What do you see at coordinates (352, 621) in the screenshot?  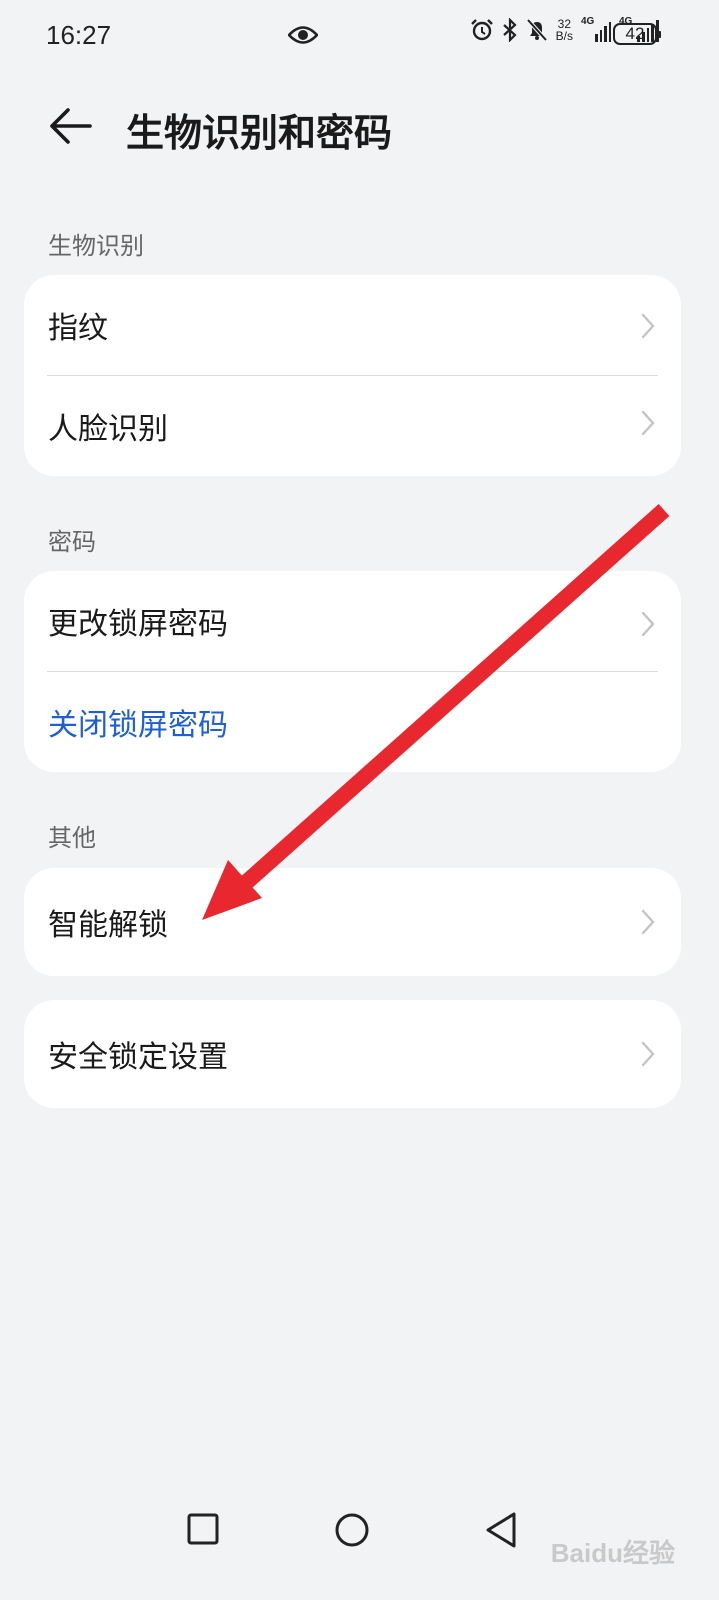 I see `settings-item-change-lock-password: 更改锁屏密码` at bounding box center [352, 621].